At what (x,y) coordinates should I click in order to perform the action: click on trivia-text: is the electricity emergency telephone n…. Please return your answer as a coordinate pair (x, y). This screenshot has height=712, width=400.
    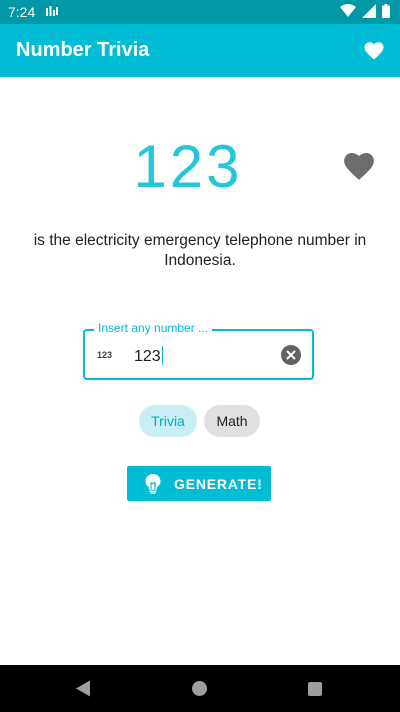
    Looking at the image, I should click on (200, 250).